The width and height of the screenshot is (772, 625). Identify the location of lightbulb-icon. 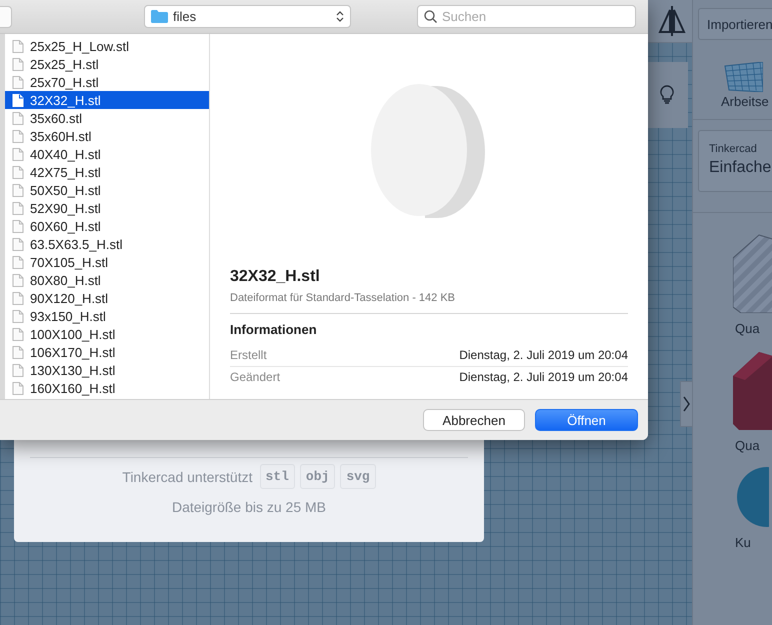
(667, 95).